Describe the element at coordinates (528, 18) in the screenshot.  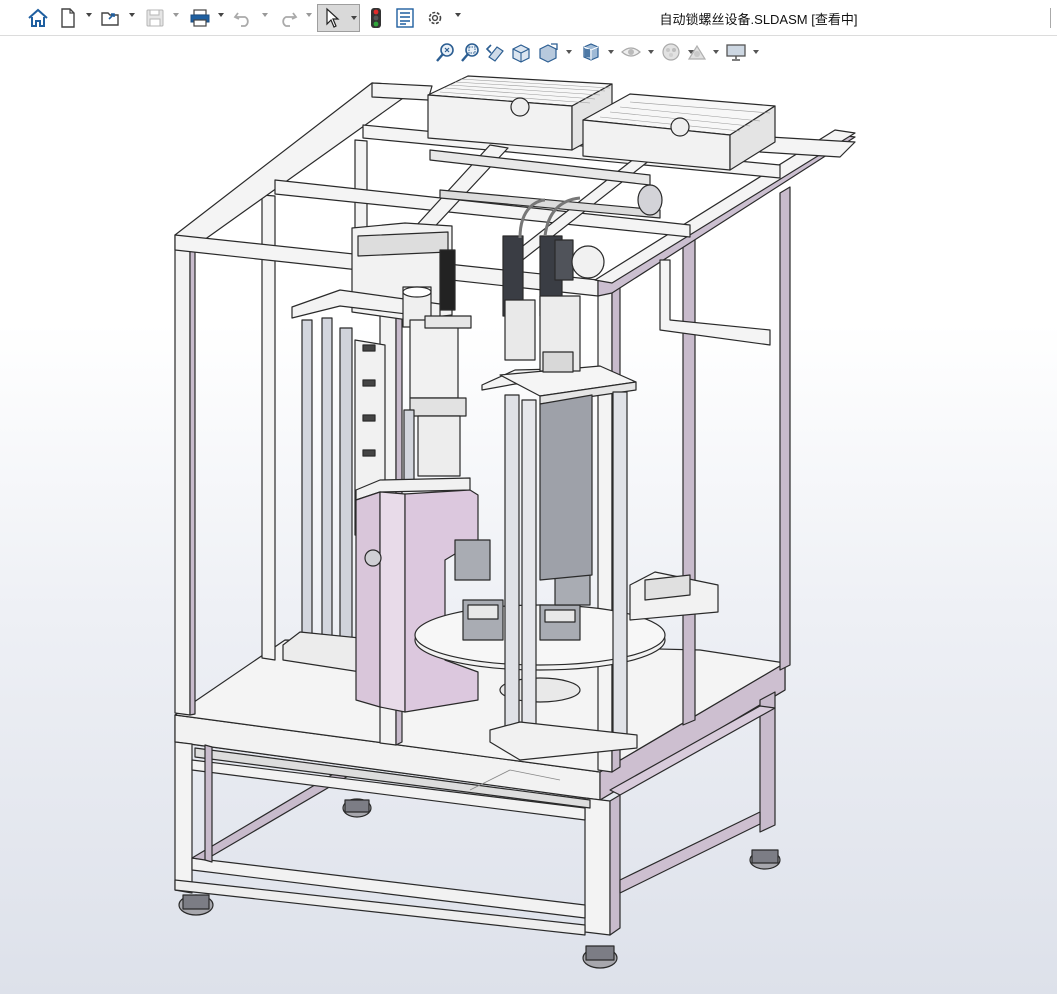
I see `command-toolbar: 自动锁螺丝设备.SLDASM [查看中]` at that location.